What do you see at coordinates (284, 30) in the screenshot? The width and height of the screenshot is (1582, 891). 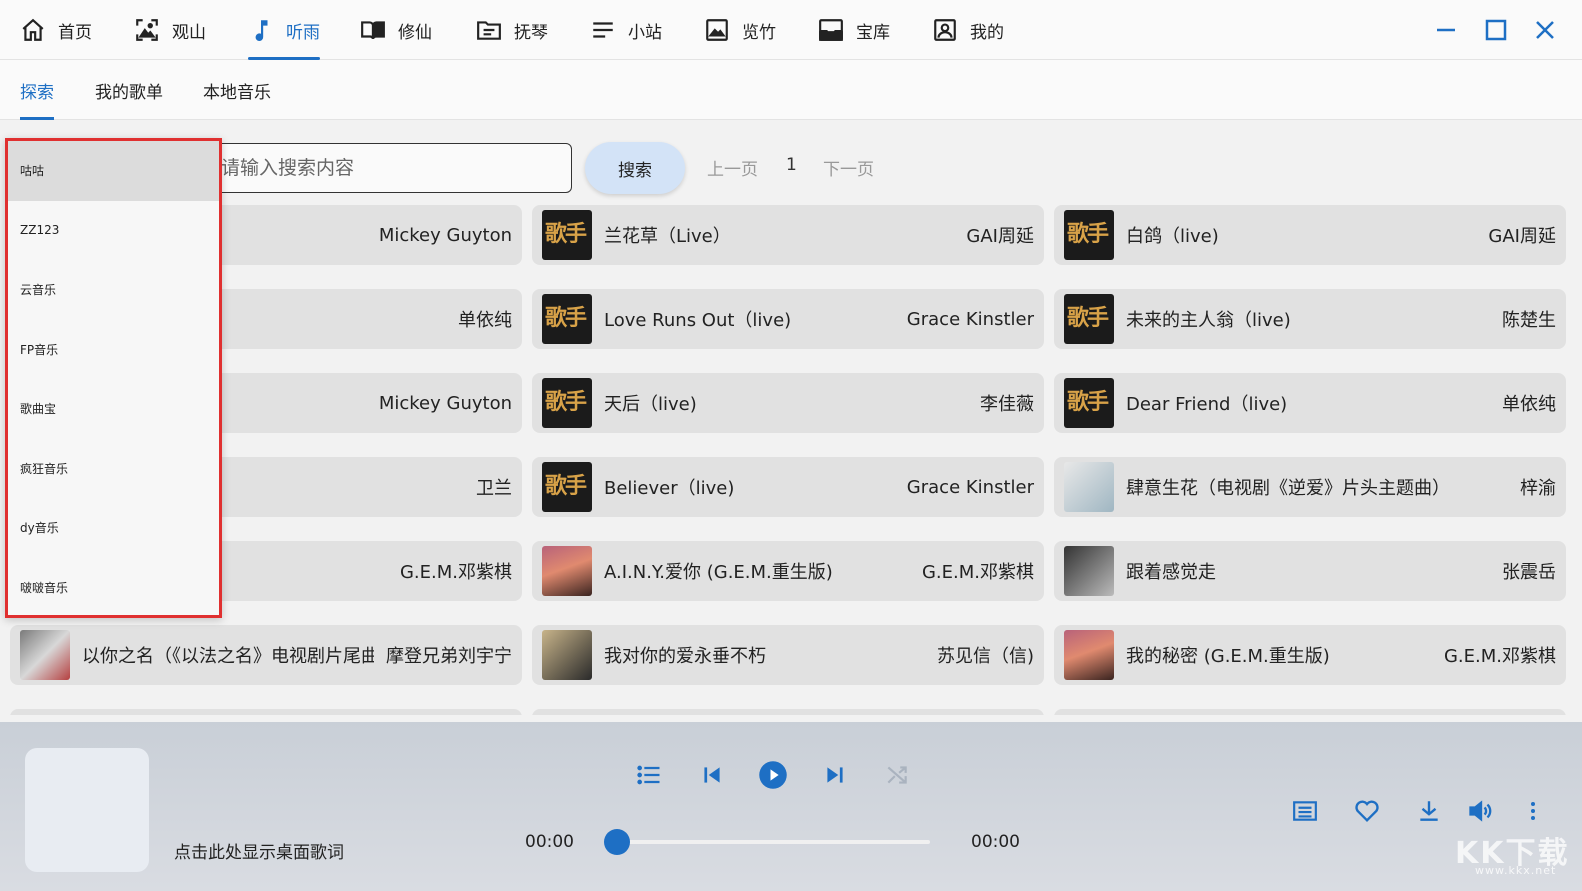 I see `nav-item-tingyu: 听雨` at bounding box center [284, 30].